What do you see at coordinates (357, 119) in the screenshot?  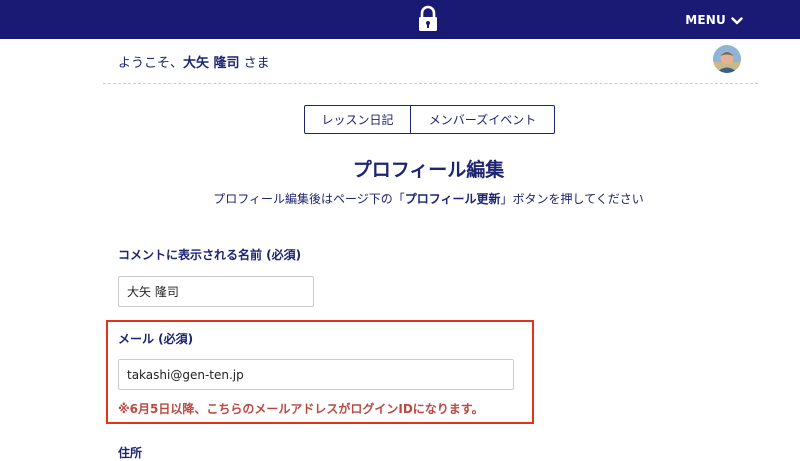 I see `tab-lesson-diary: レッスン日記` at bounding box center [357, 119].